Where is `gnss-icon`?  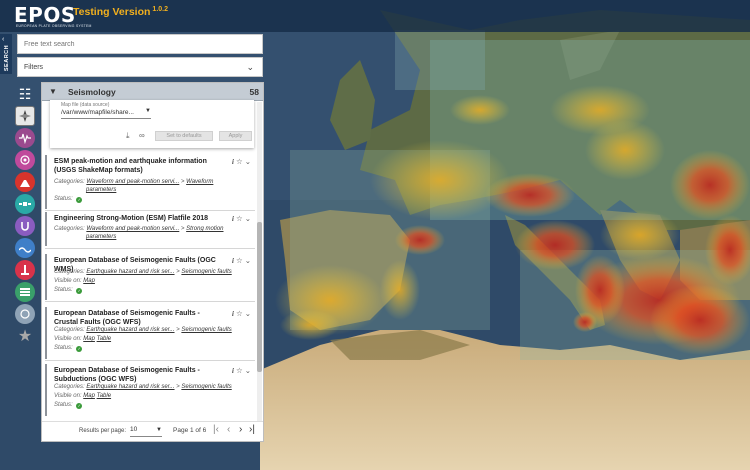 gnss-icon is located at coordinates (25, 160).